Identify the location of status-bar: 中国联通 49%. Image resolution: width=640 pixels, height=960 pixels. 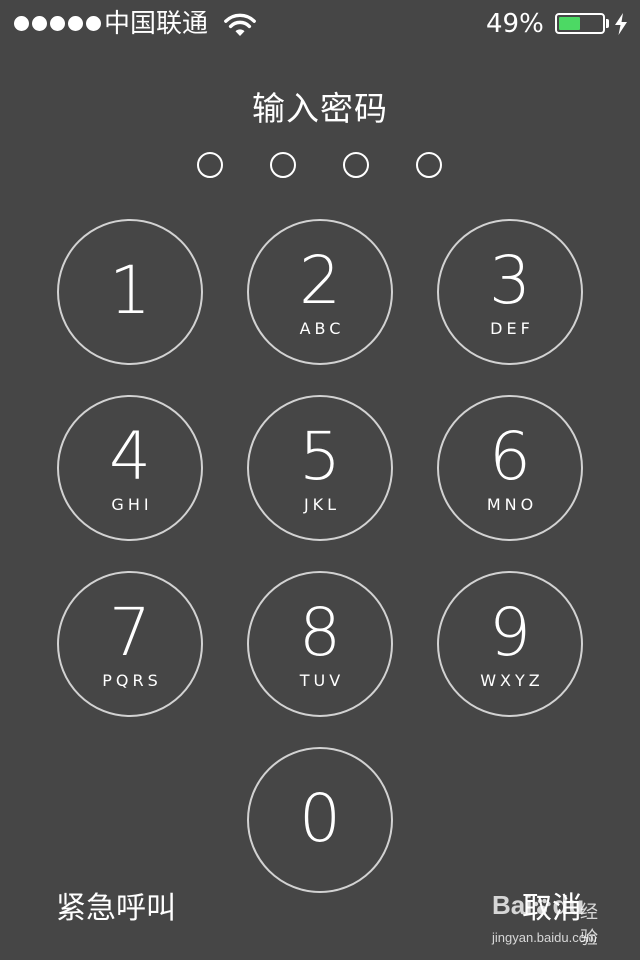
(320, 24).